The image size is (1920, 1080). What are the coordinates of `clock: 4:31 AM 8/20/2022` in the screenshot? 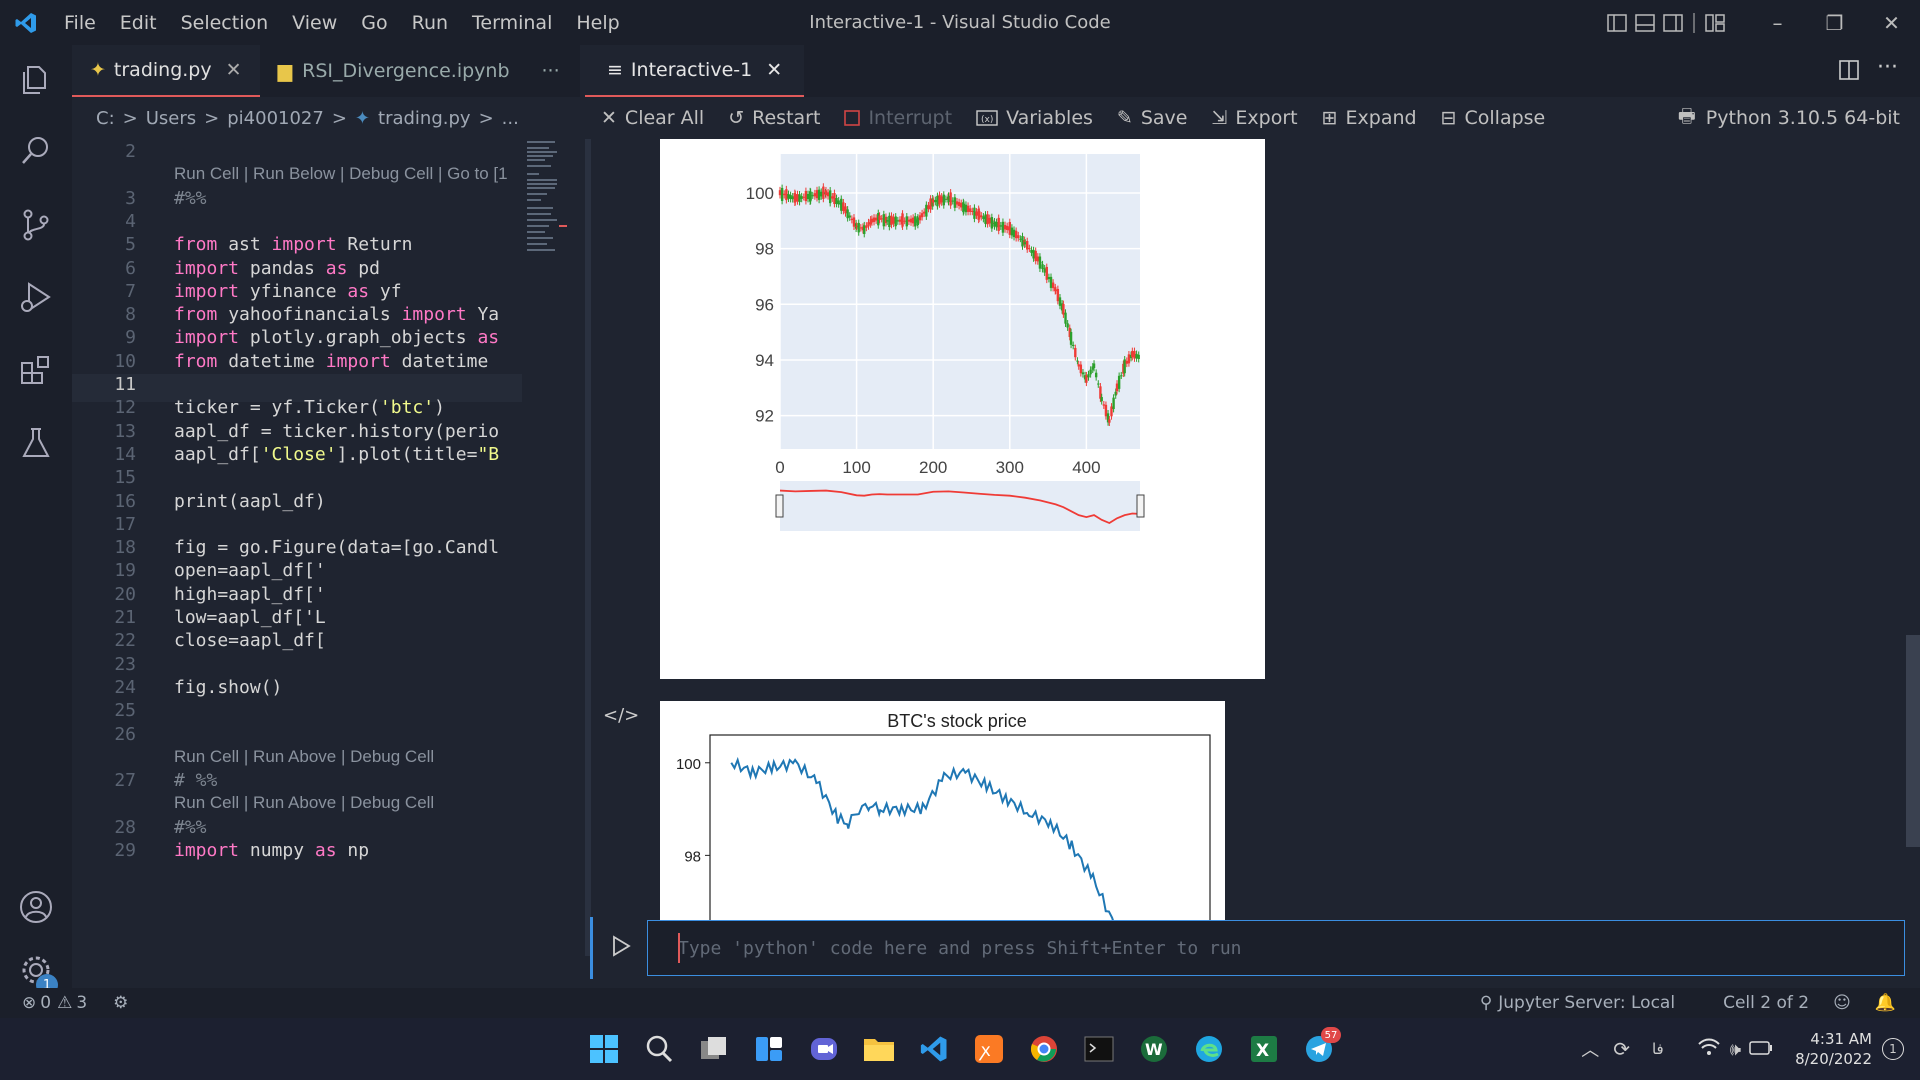 It's located at (1833, 1049).